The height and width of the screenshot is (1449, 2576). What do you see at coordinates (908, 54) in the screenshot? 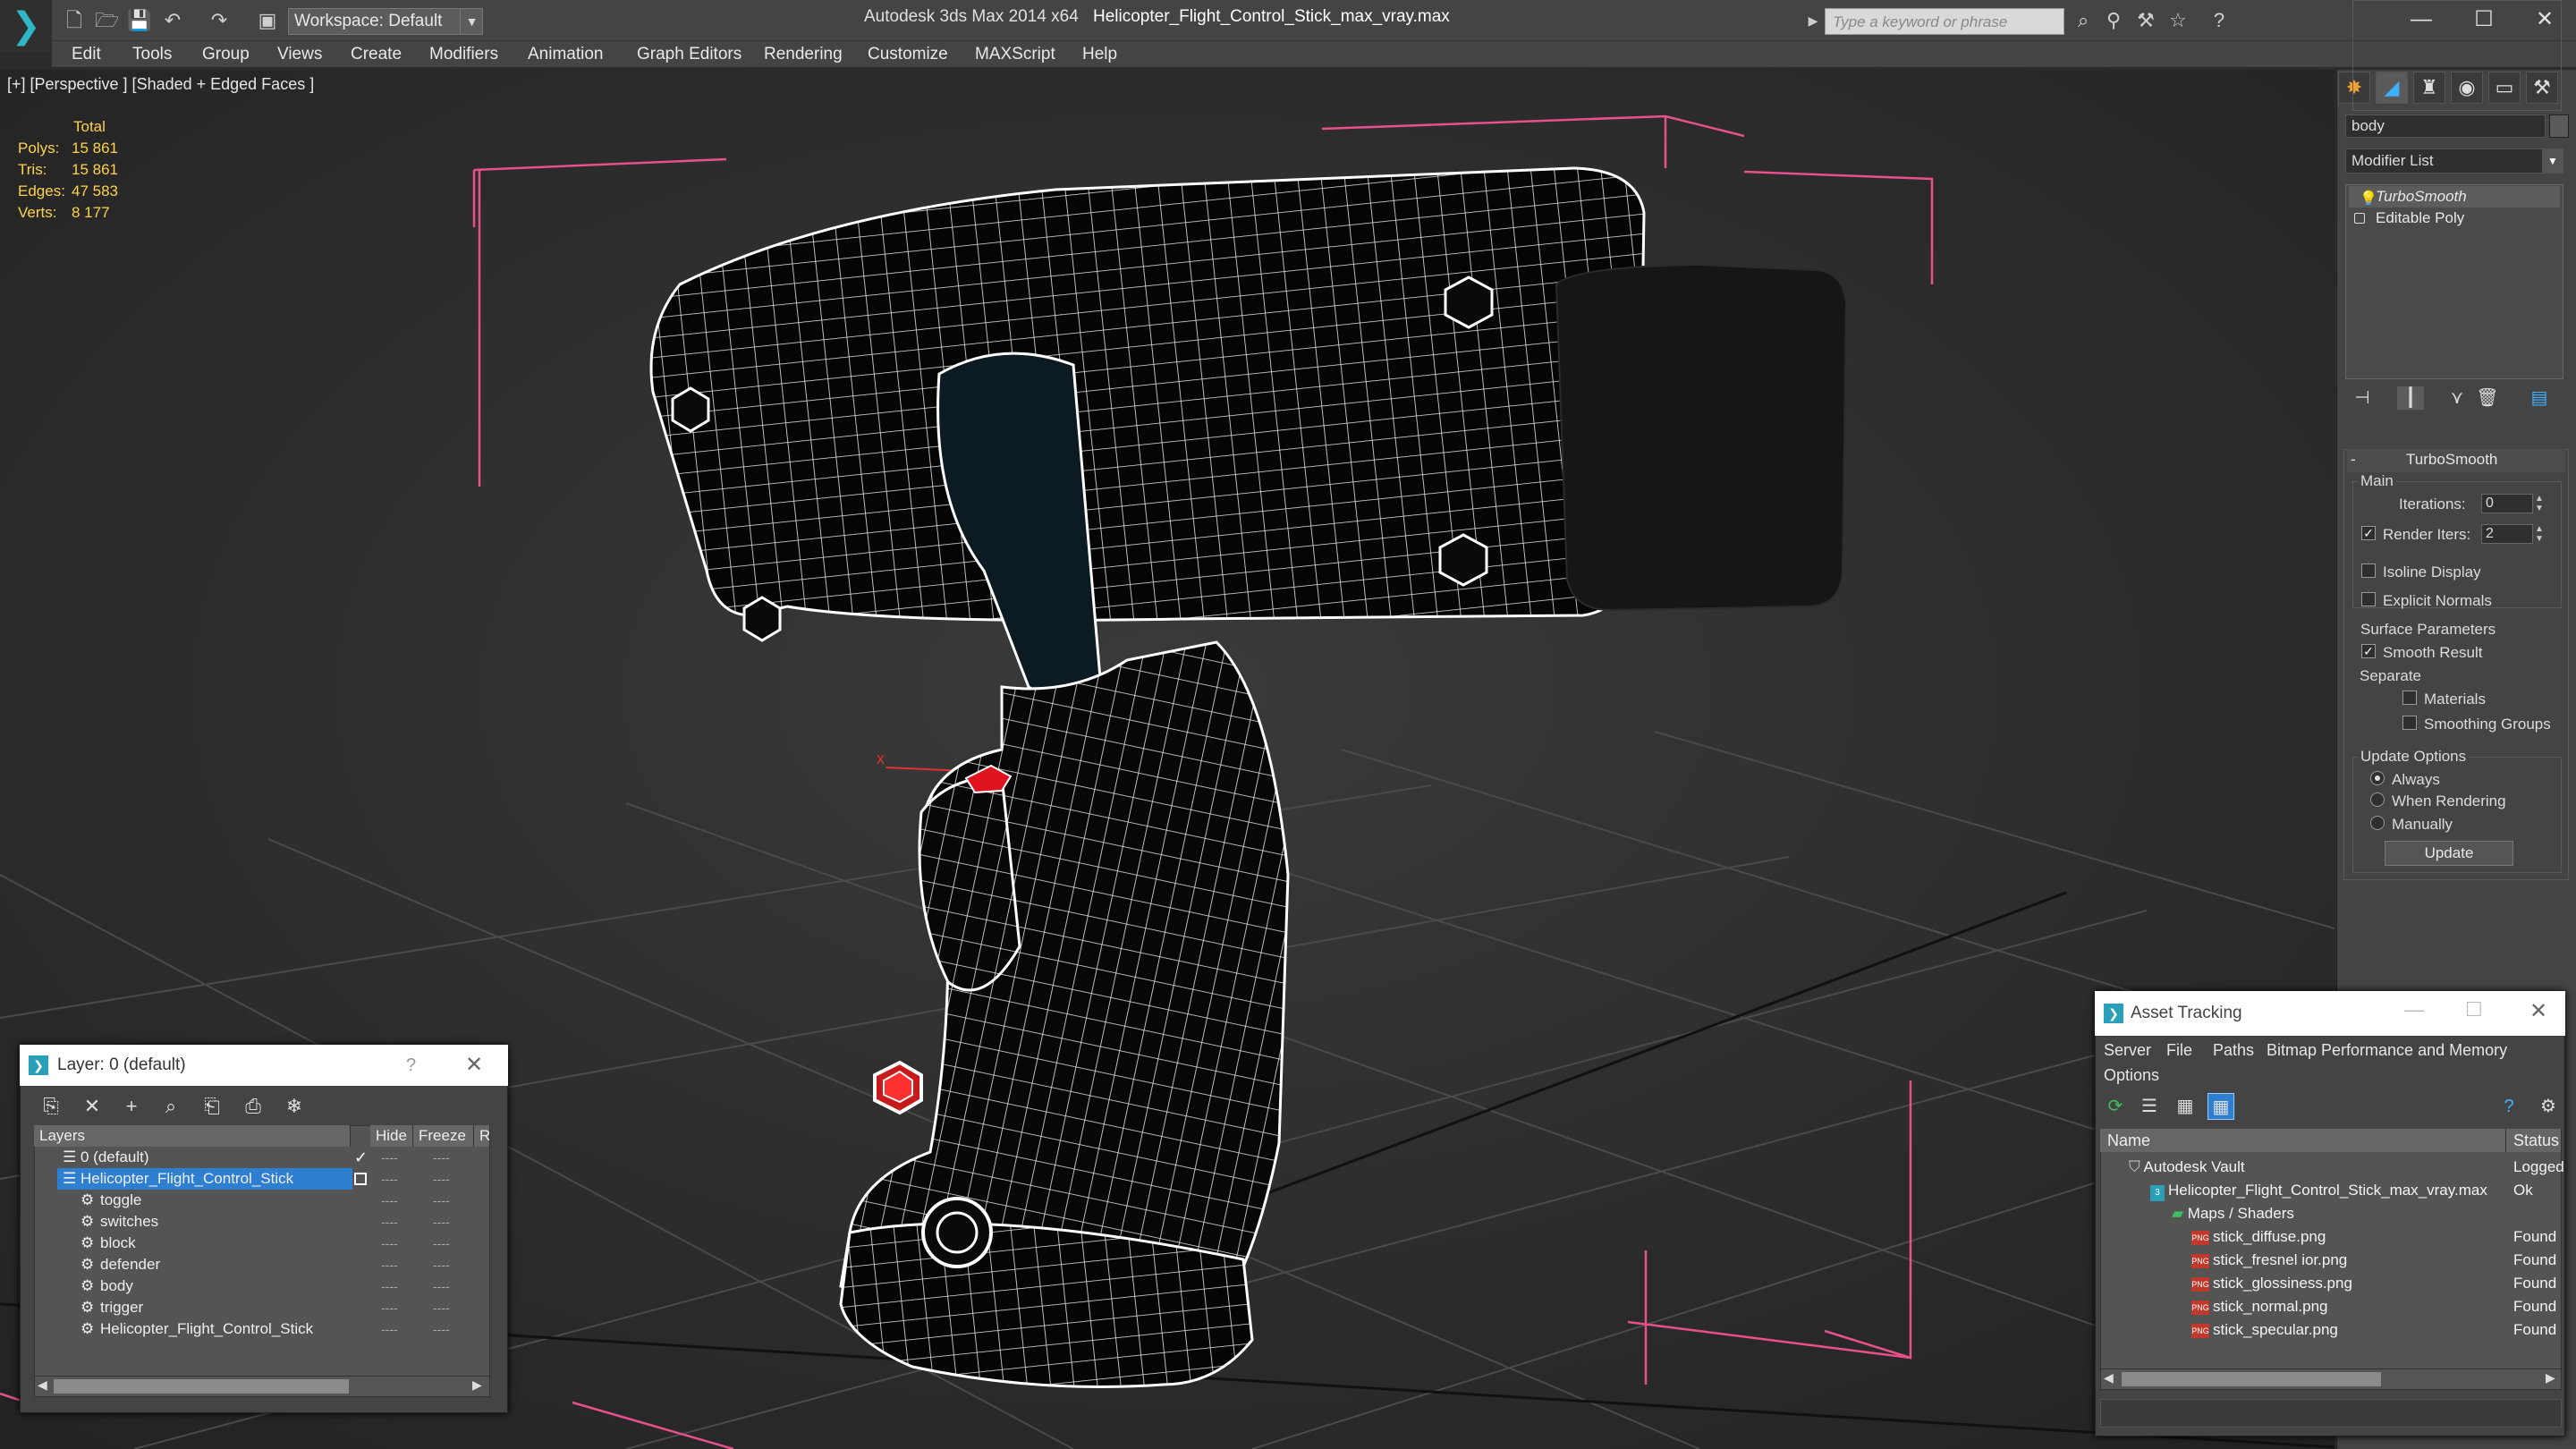
I see `menu-customize: Customize` at bounding box center [908, 54].